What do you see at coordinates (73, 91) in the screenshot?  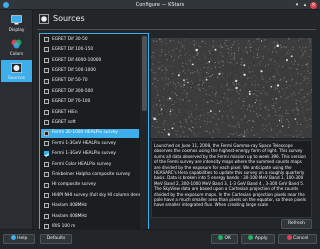 I see `source-label: EGRET Dif 300-500` at bounding box center [73, 91].